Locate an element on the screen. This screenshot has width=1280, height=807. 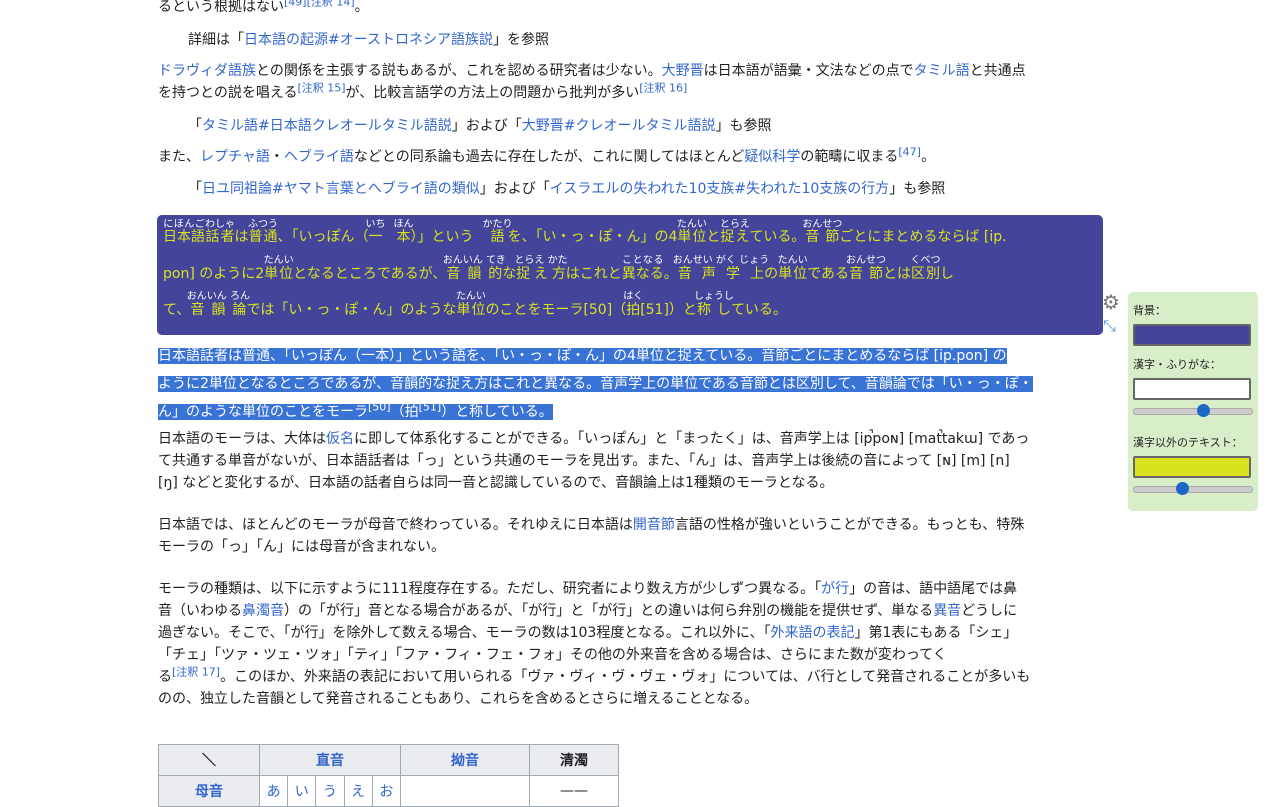
furigana-word: 区別くべつ is located at coordinates (925, 268).